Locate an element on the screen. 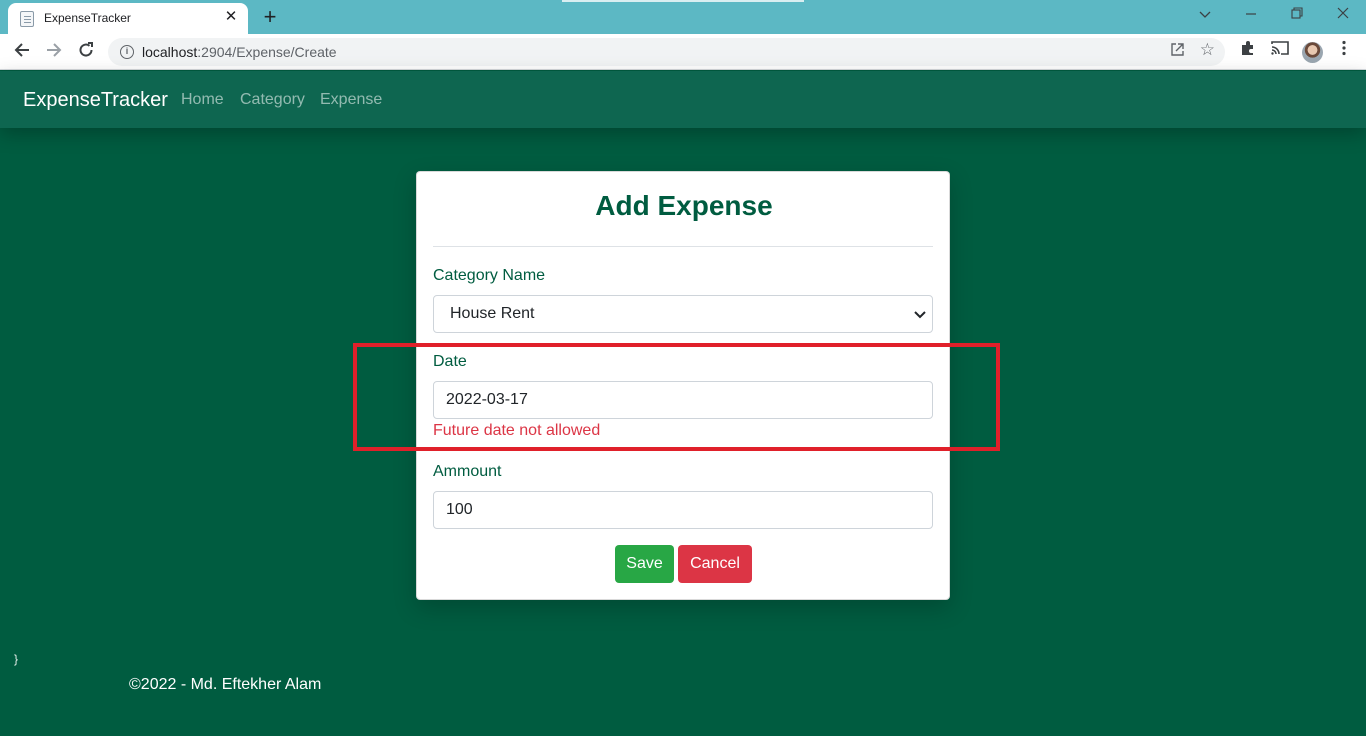 This screenshot has width=1366, height=736. title-divider is located at coordinates (683, 246).